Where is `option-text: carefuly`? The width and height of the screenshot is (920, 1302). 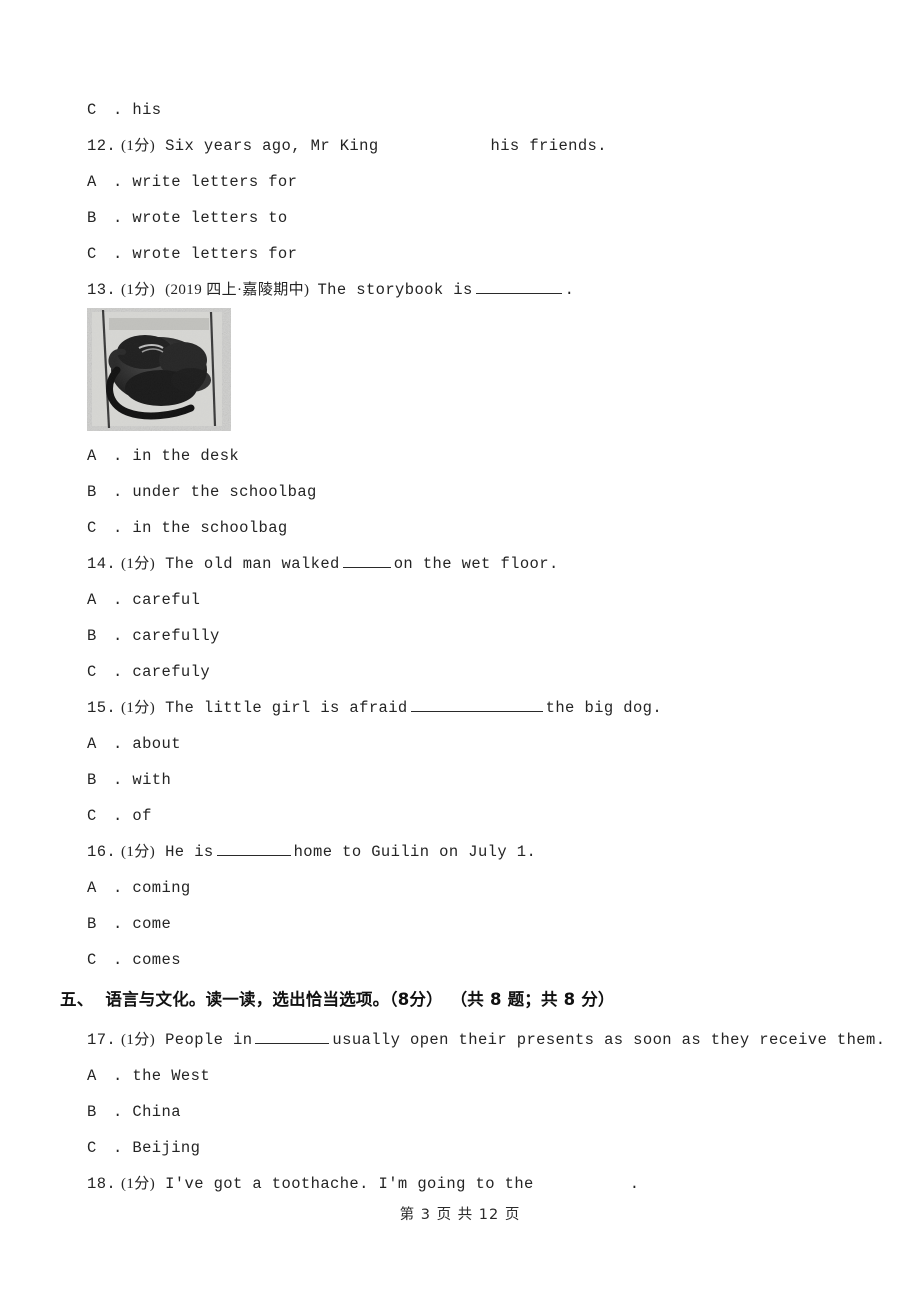 option-text: carefuly is located at coordinates (171, 672).